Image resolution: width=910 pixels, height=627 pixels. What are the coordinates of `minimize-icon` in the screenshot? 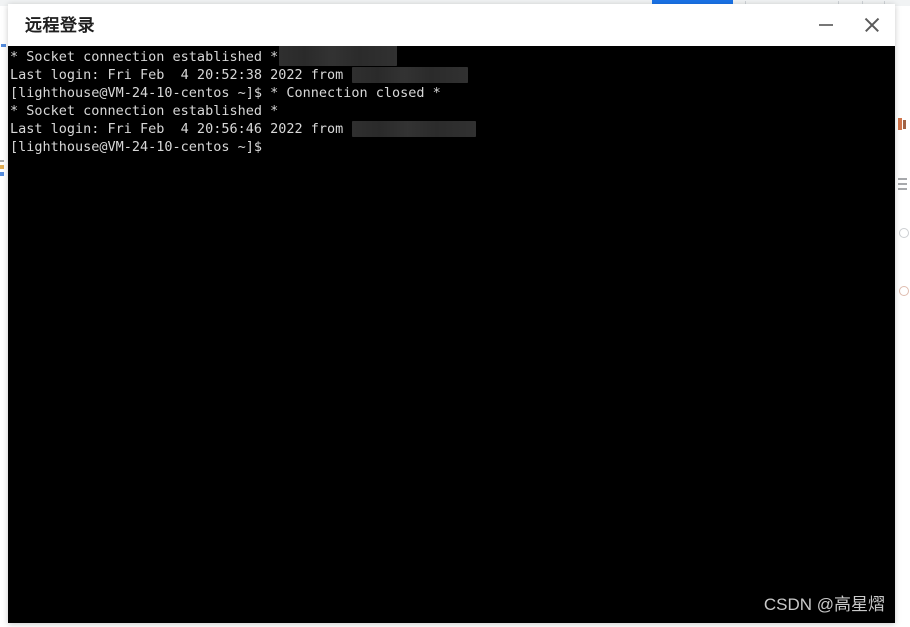 It's located at (826, 25).